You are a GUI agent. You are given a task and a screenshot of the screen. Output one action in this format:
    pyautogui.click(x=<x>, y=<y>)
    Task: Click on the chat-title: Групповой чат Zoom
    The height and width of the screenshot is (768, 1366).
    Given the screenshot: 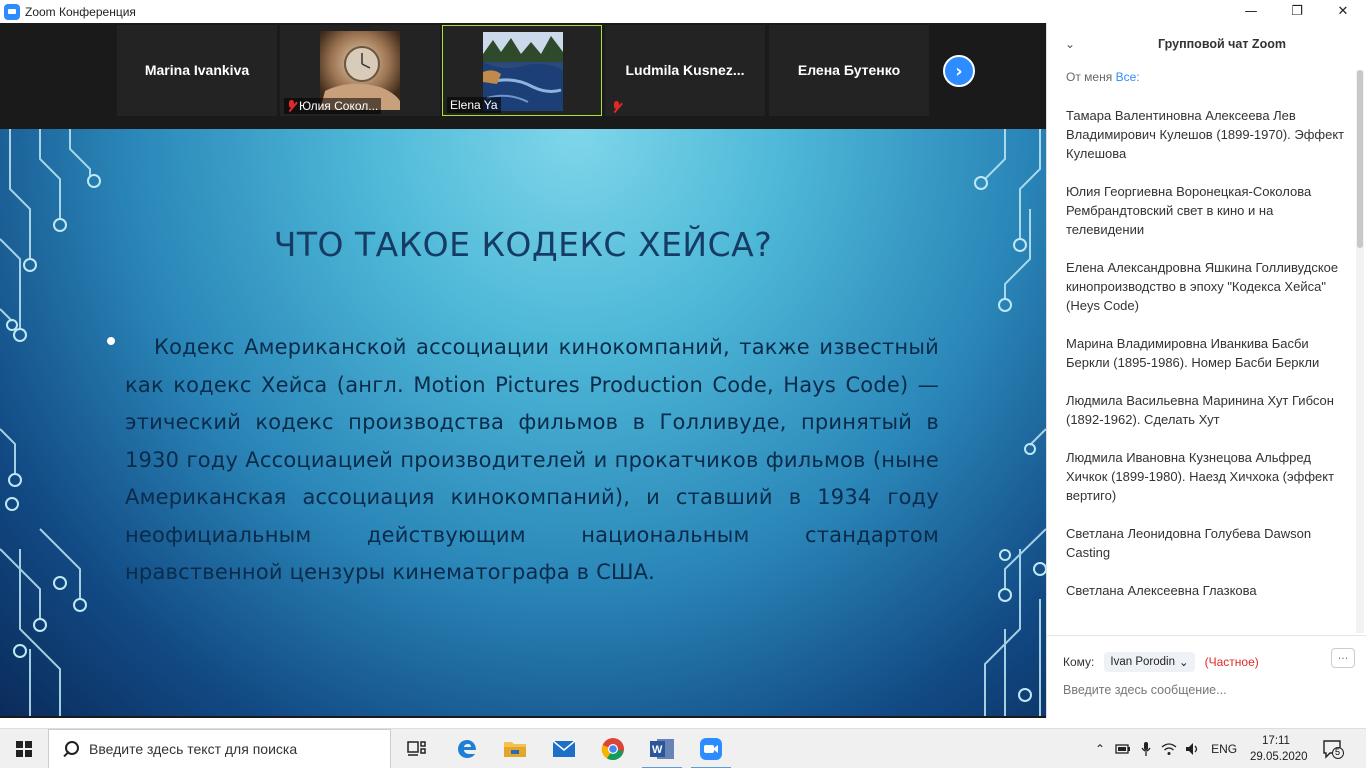 What is the action you would take?
    pyautogui.click(x=1222, y=44)
    